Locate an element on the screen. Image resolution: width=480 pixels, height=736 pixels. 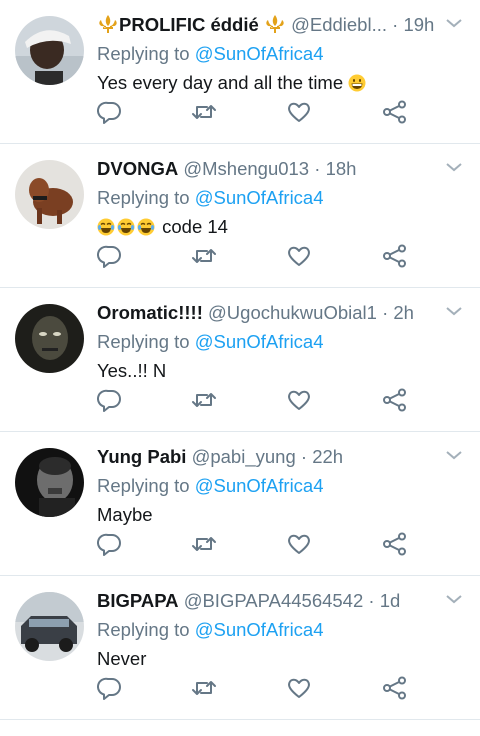
timestamp: 22h is located at coordinates (327, 456).